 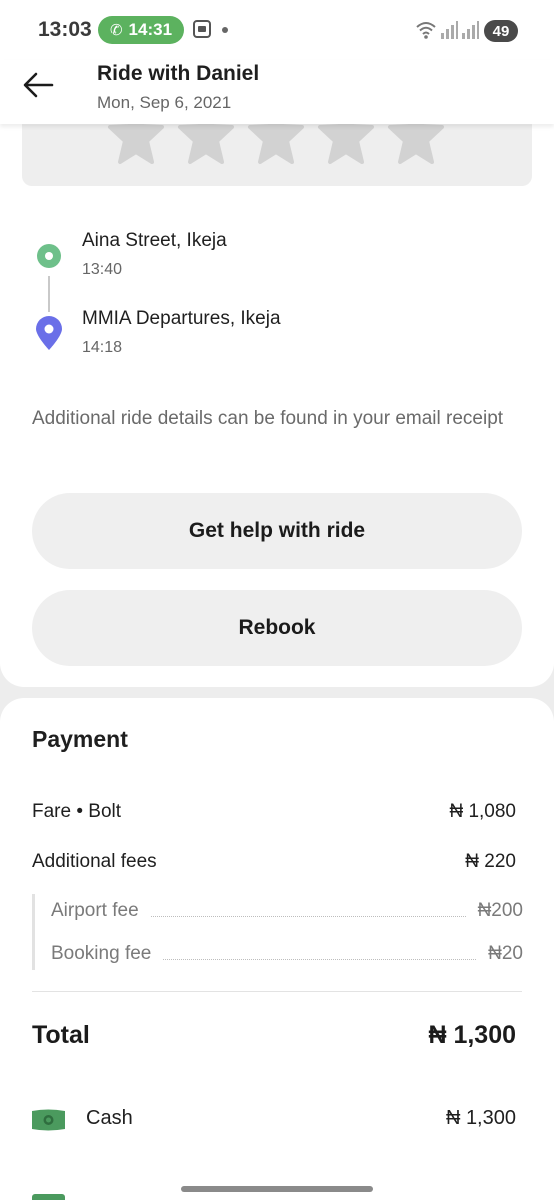 What do you see at coordinates (49, 256) in the screenshot?
I see `pickup-pin-icon` at bounding box center [49, 256].